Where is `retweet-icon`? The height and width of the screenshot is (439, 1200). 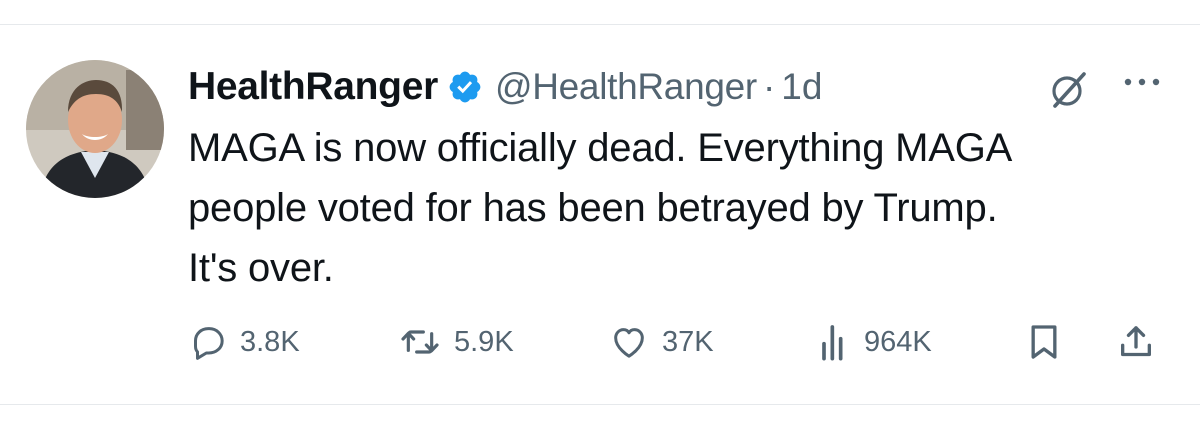
retweet-icon is located at coordinates (420, 342).